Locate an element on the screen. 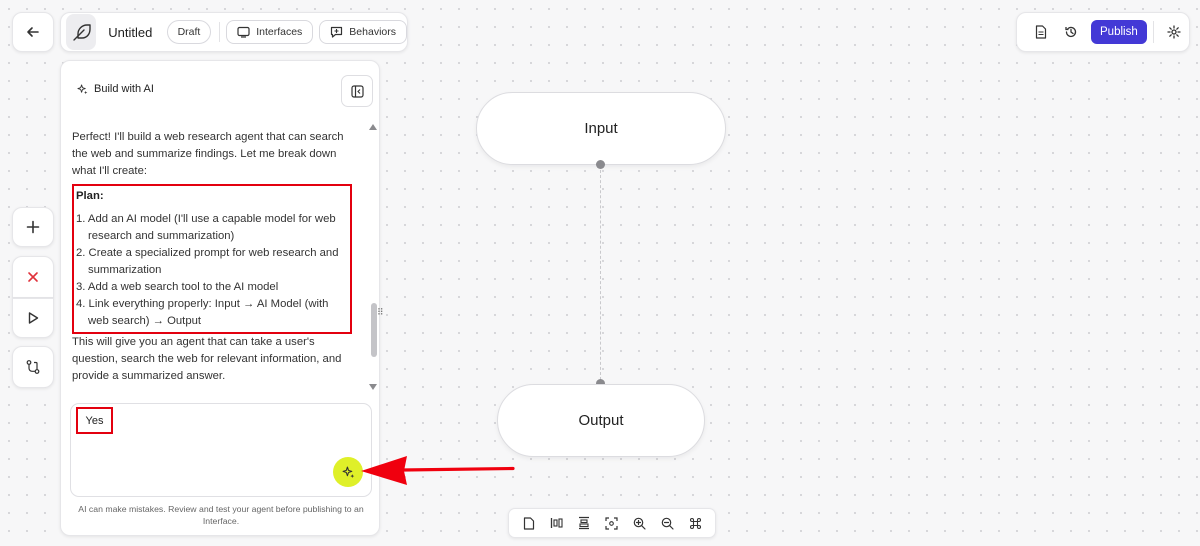 The width and height of the screenshot is (1200, 546). document-button is located at coordinates (1041, 32).